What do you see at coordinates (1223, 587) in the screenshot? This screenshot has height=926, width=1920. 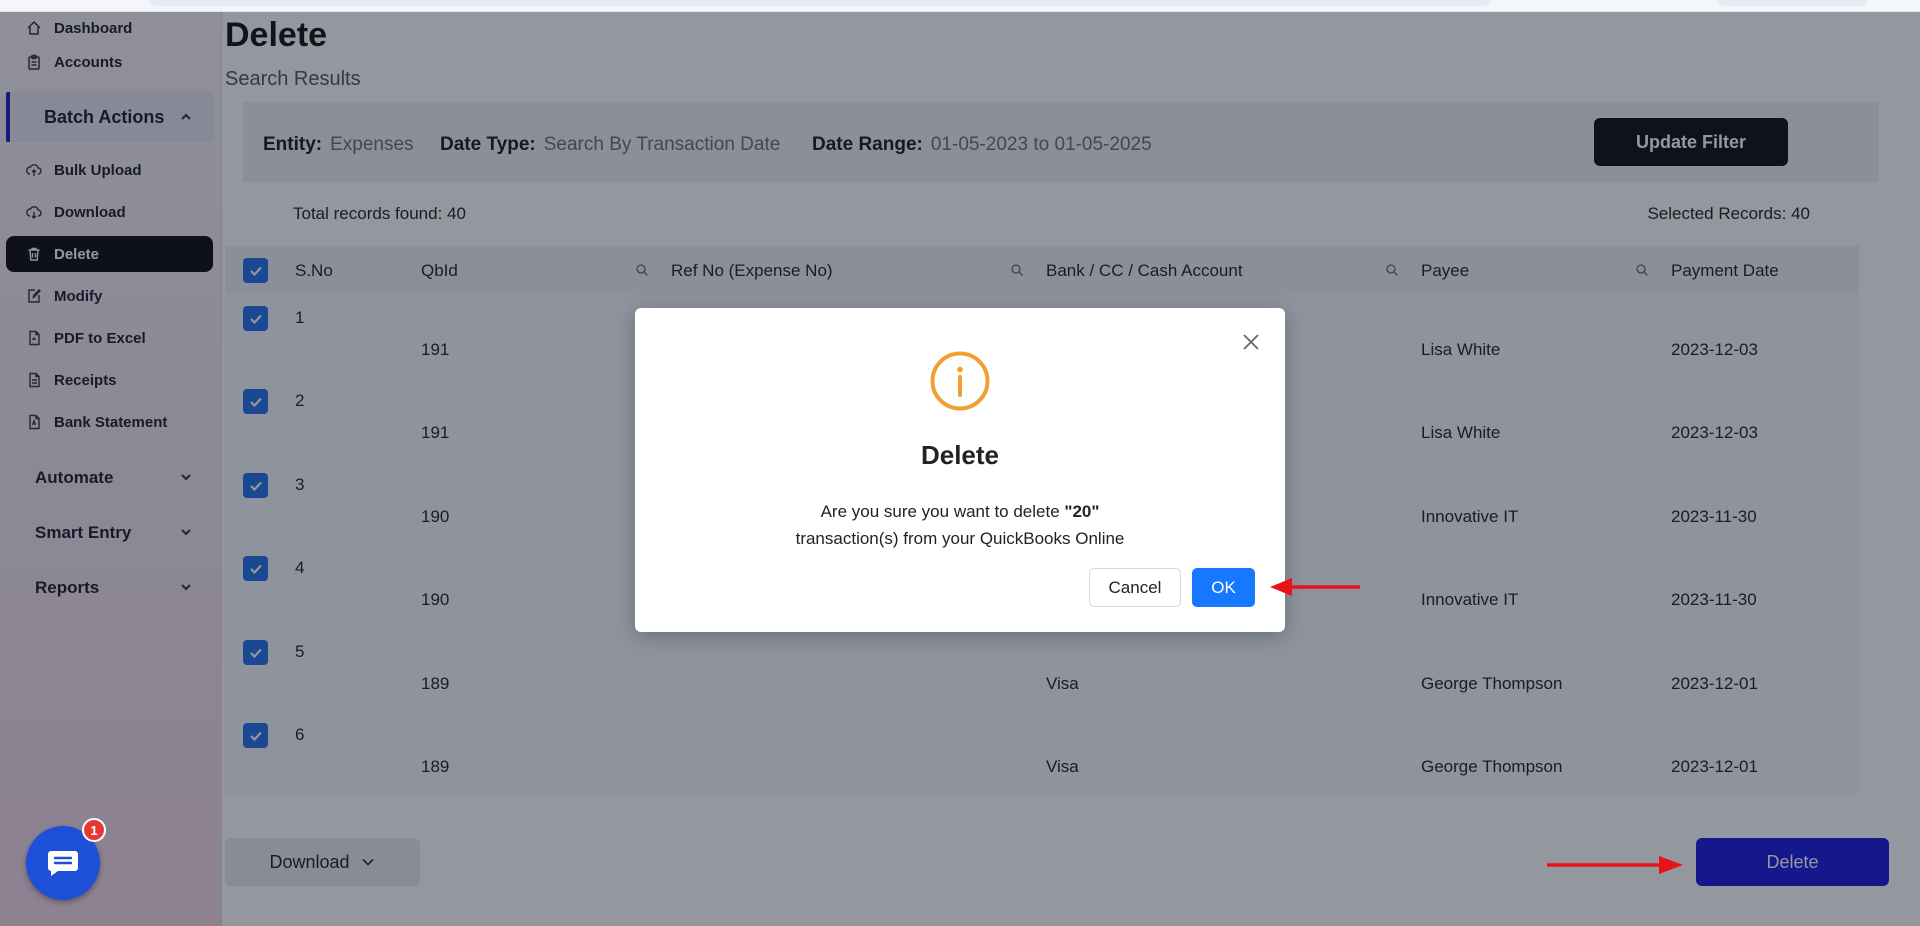 I see `ok-button: OK` at bounding box center [1223, 587].